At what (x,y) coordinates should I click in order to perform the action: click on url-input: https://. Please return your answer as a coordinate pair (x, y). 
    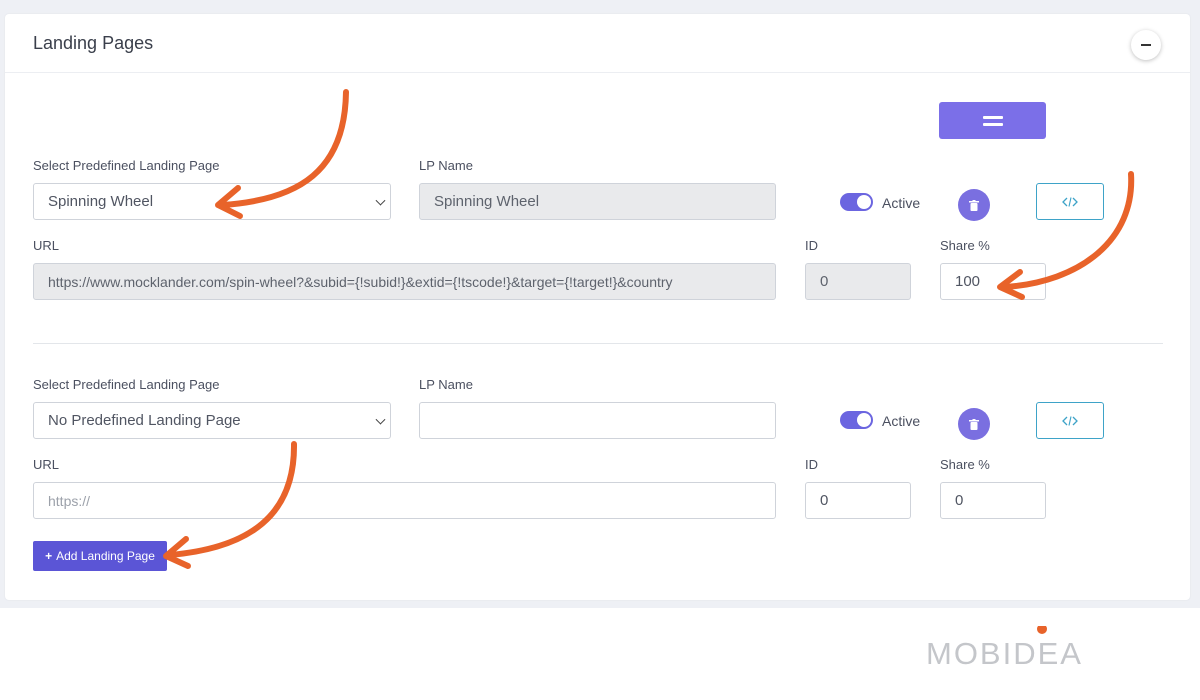
    Looking at the image, I should click on (404, 500).